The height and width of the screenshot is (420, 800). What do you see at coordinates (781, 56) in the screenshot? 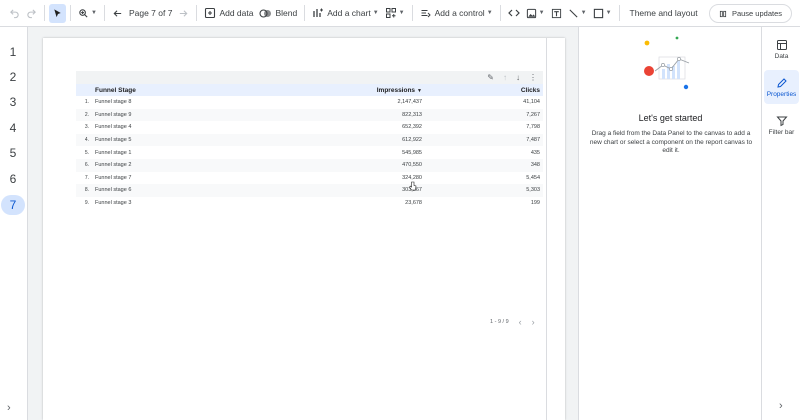
I see `tab-data-label: Data` at bounding box center [781, 56].